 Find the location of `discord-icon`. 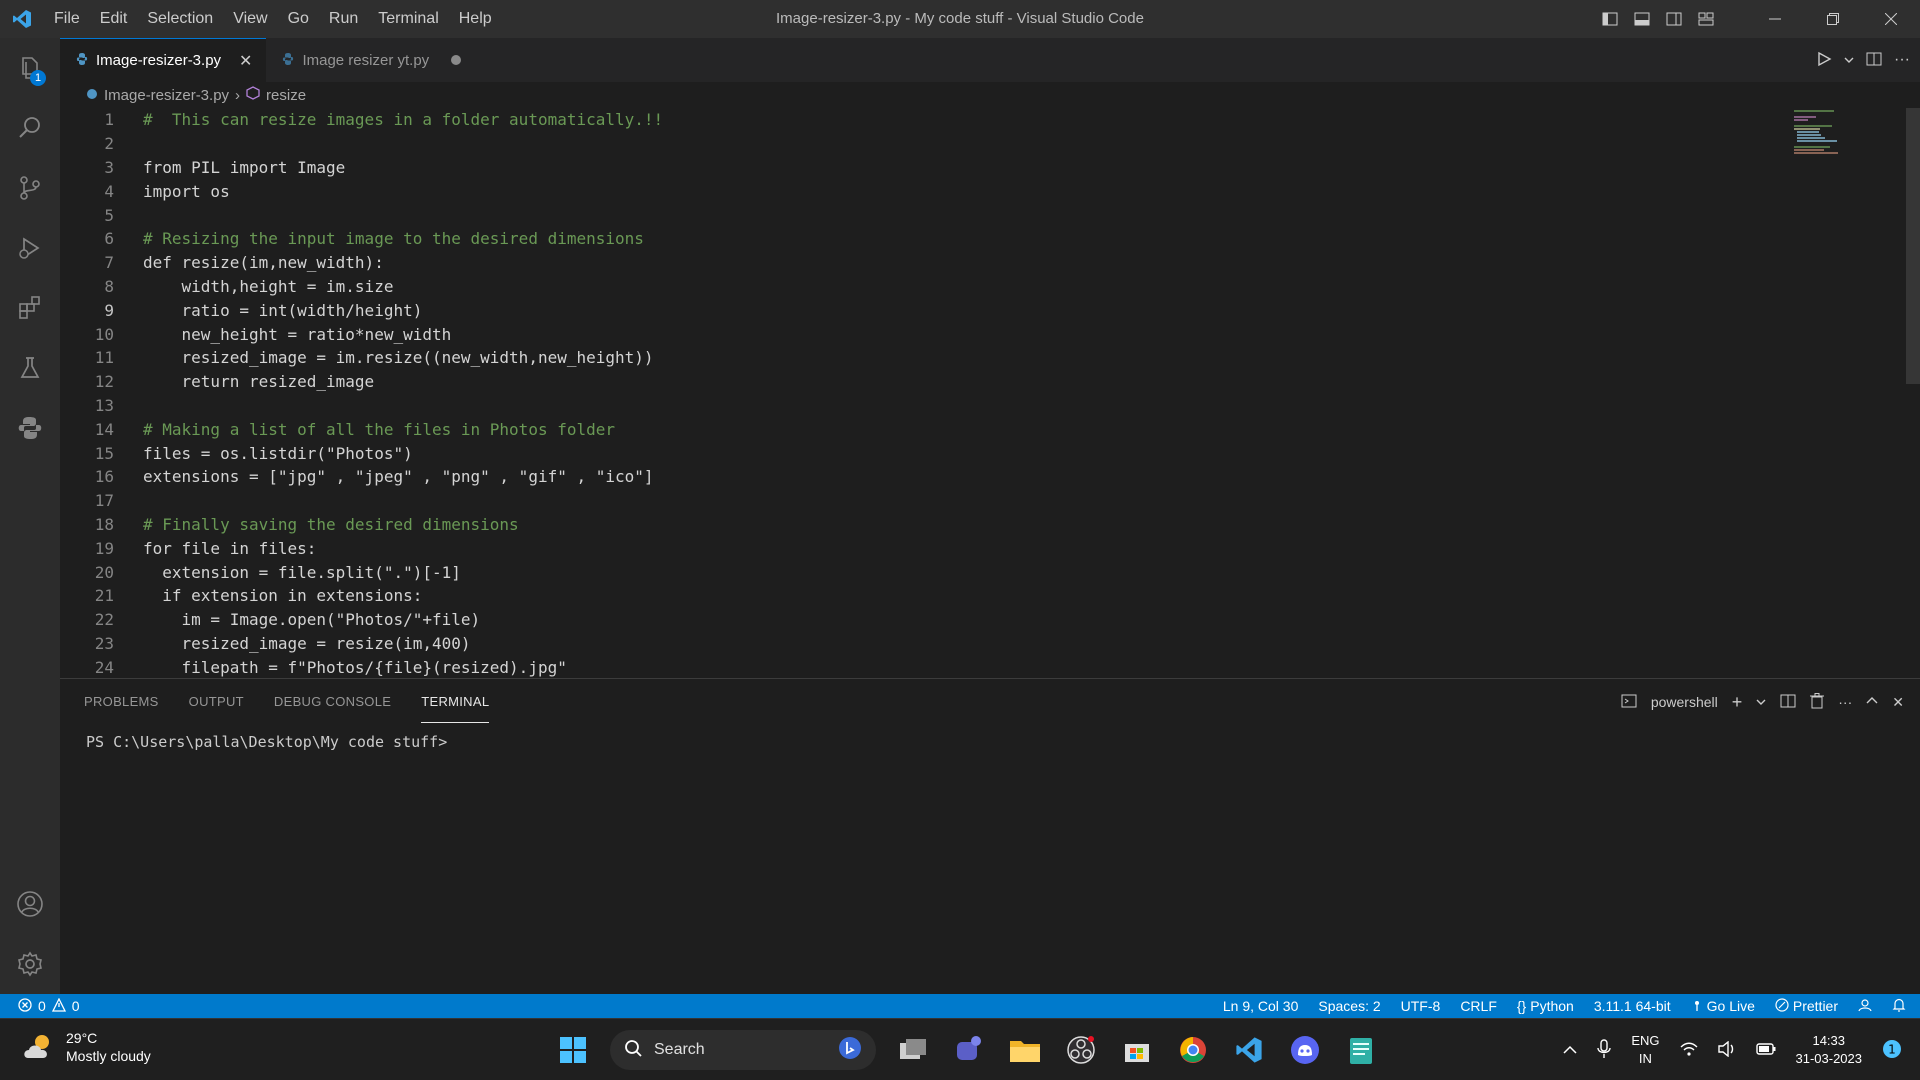

discord-icon is located at coordinates (1305, 1050).